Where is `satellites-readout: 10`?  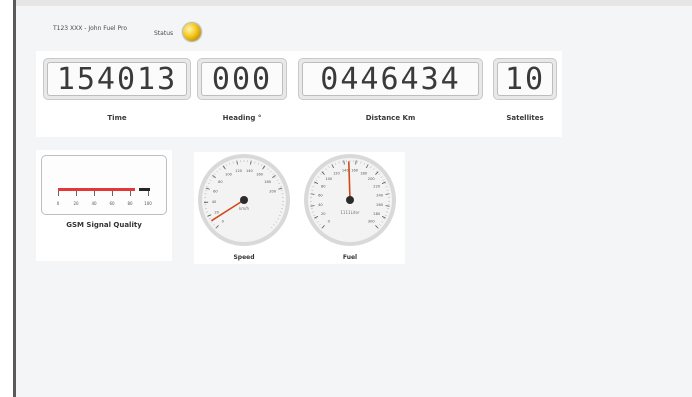
satellites-readout: 10 is located at coordinates (525, 79).